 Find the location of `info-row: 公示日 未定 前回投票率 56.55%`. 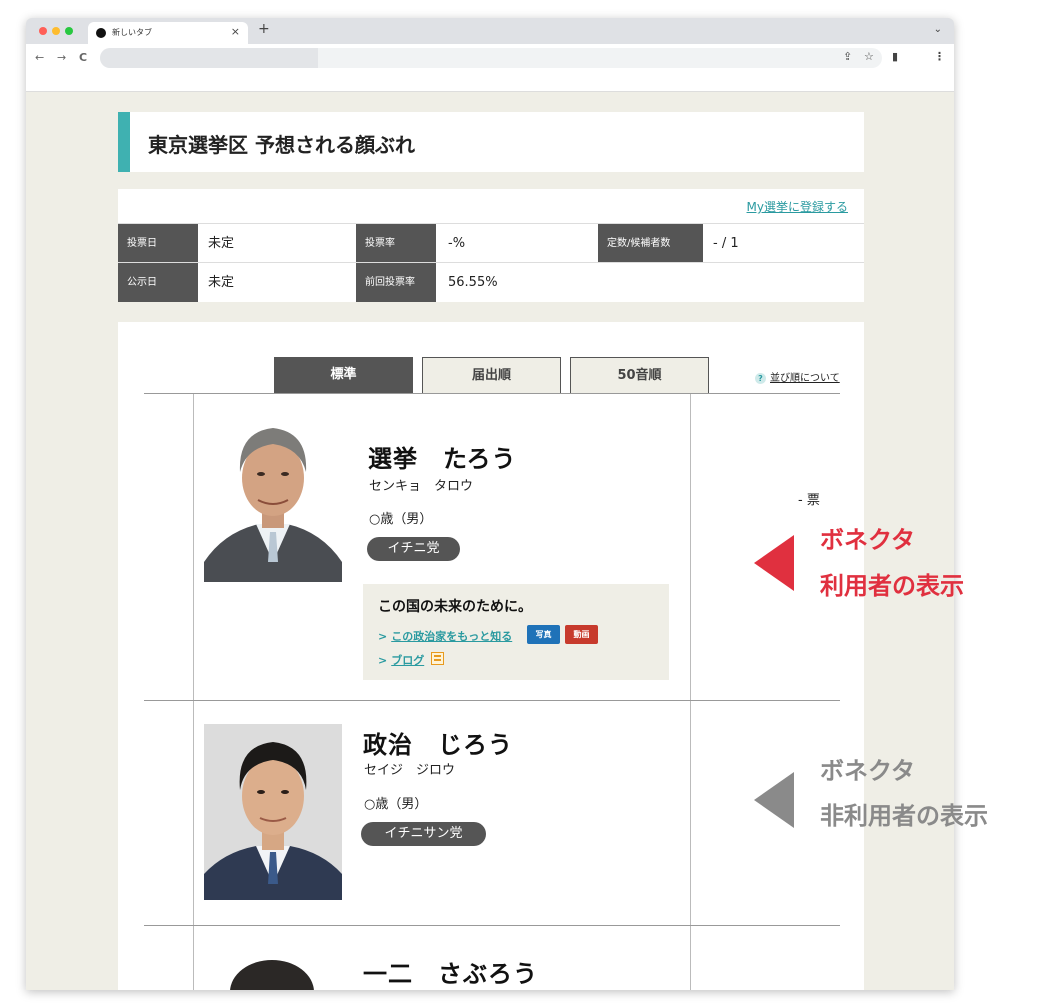

info-row: 公示日 未定 前回投票率 56.55% is located at coordinates (491, 282).